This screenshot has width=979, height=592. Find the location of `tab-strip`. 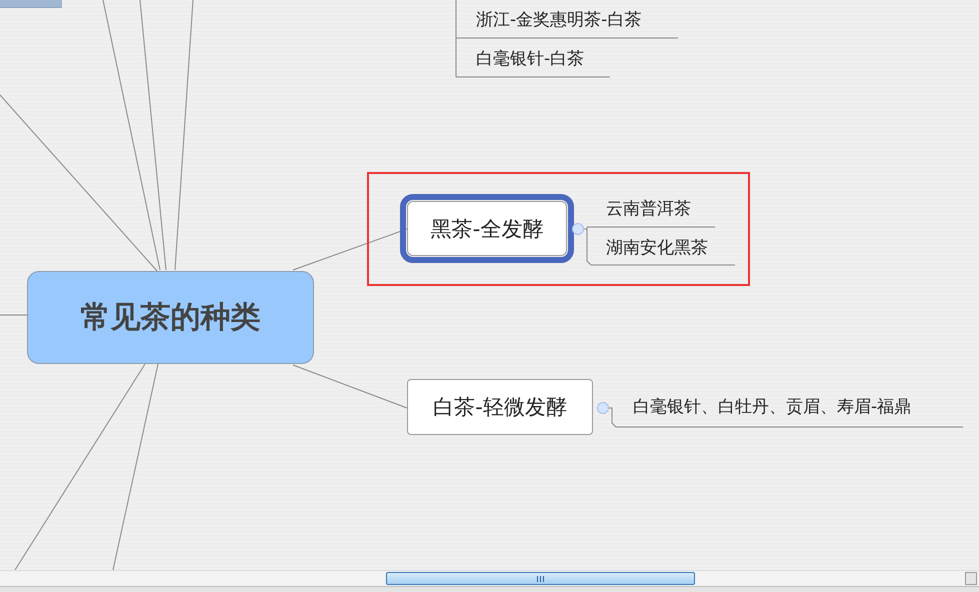

tab-strip is located at coordinates (31, 4).